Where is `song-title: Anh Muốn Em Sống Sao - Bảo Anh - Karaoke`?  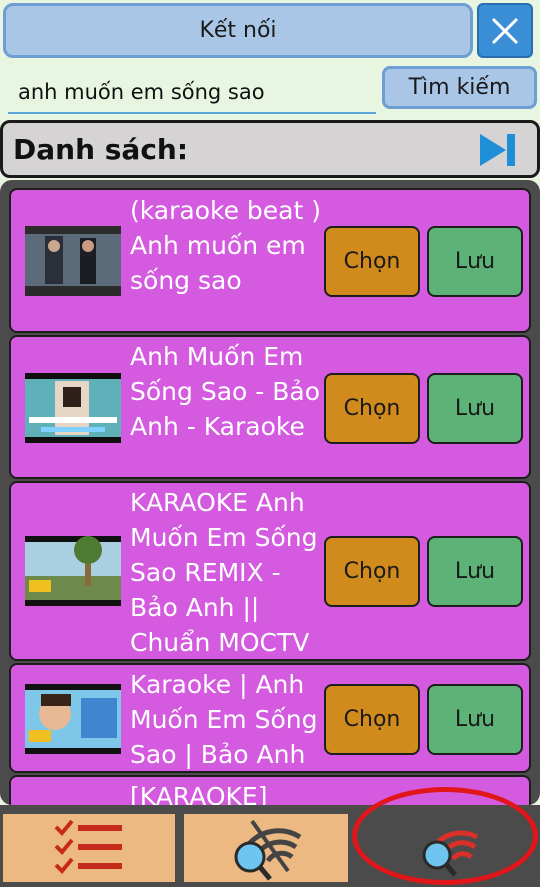
song-title: Anh Muốn Em Sống Sao - Bảo Anh - Karaoke is located at coordinates (225, 391).